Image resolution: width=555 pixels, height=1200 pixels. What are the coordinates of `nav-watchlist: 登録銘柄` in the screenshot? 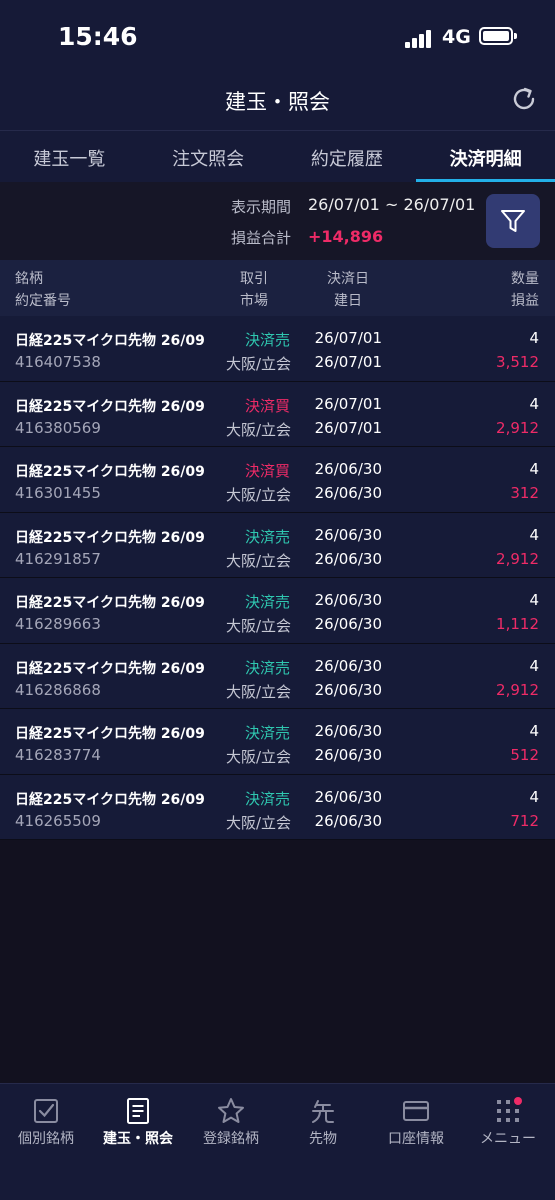 It's located at (231, 1124).